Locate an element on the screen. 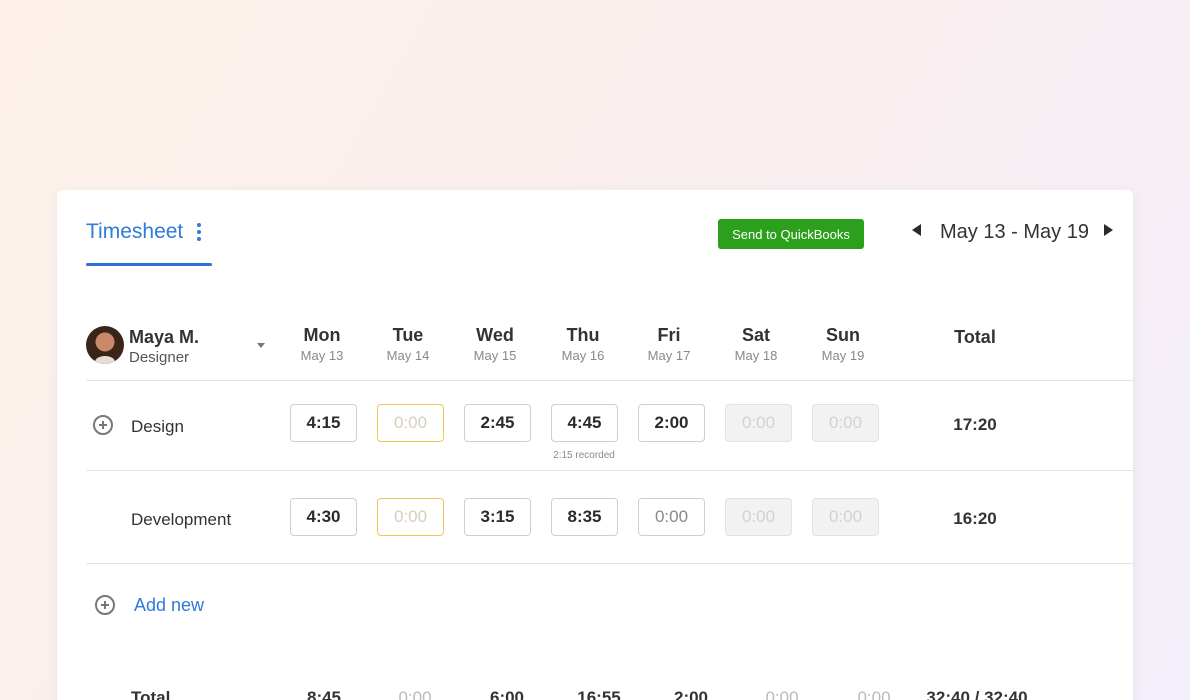  footer-total-fri: 2:00 is located at coordinates (691, 694).